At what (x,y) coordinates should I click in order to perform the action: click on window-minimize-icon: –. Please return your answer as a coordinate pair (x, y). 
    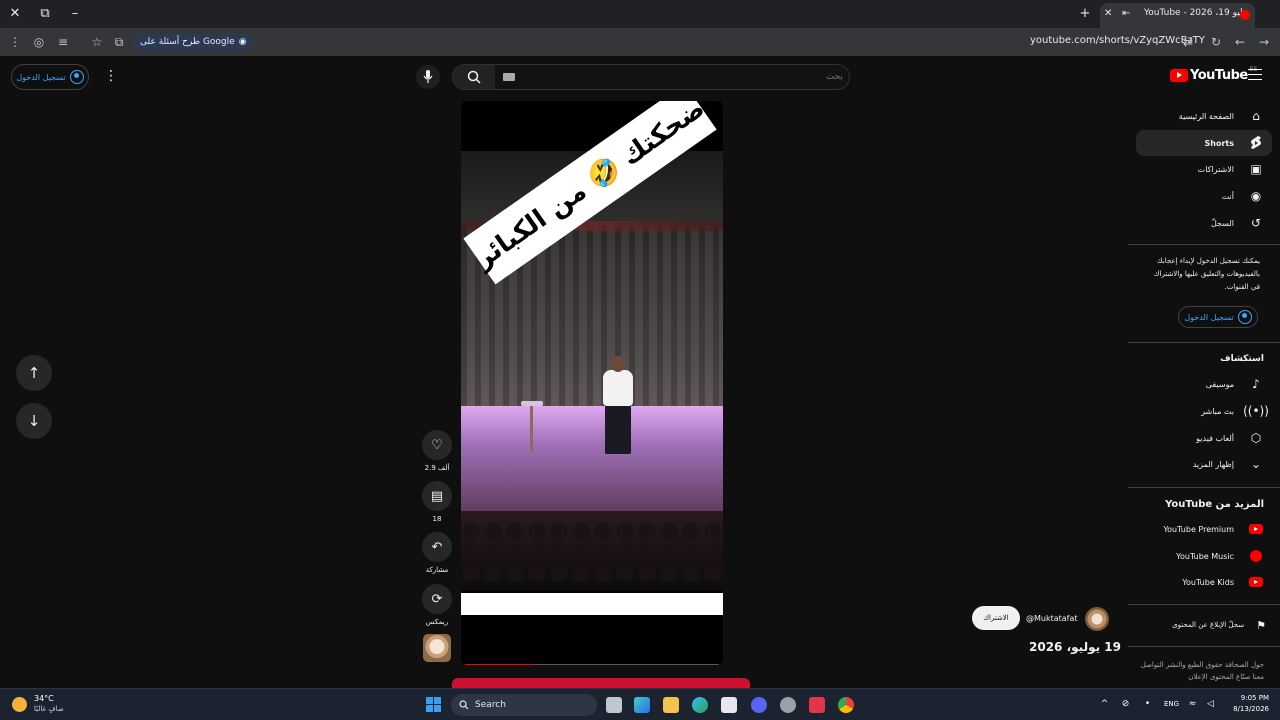
    Looking at the image, I should click on (75, 14).